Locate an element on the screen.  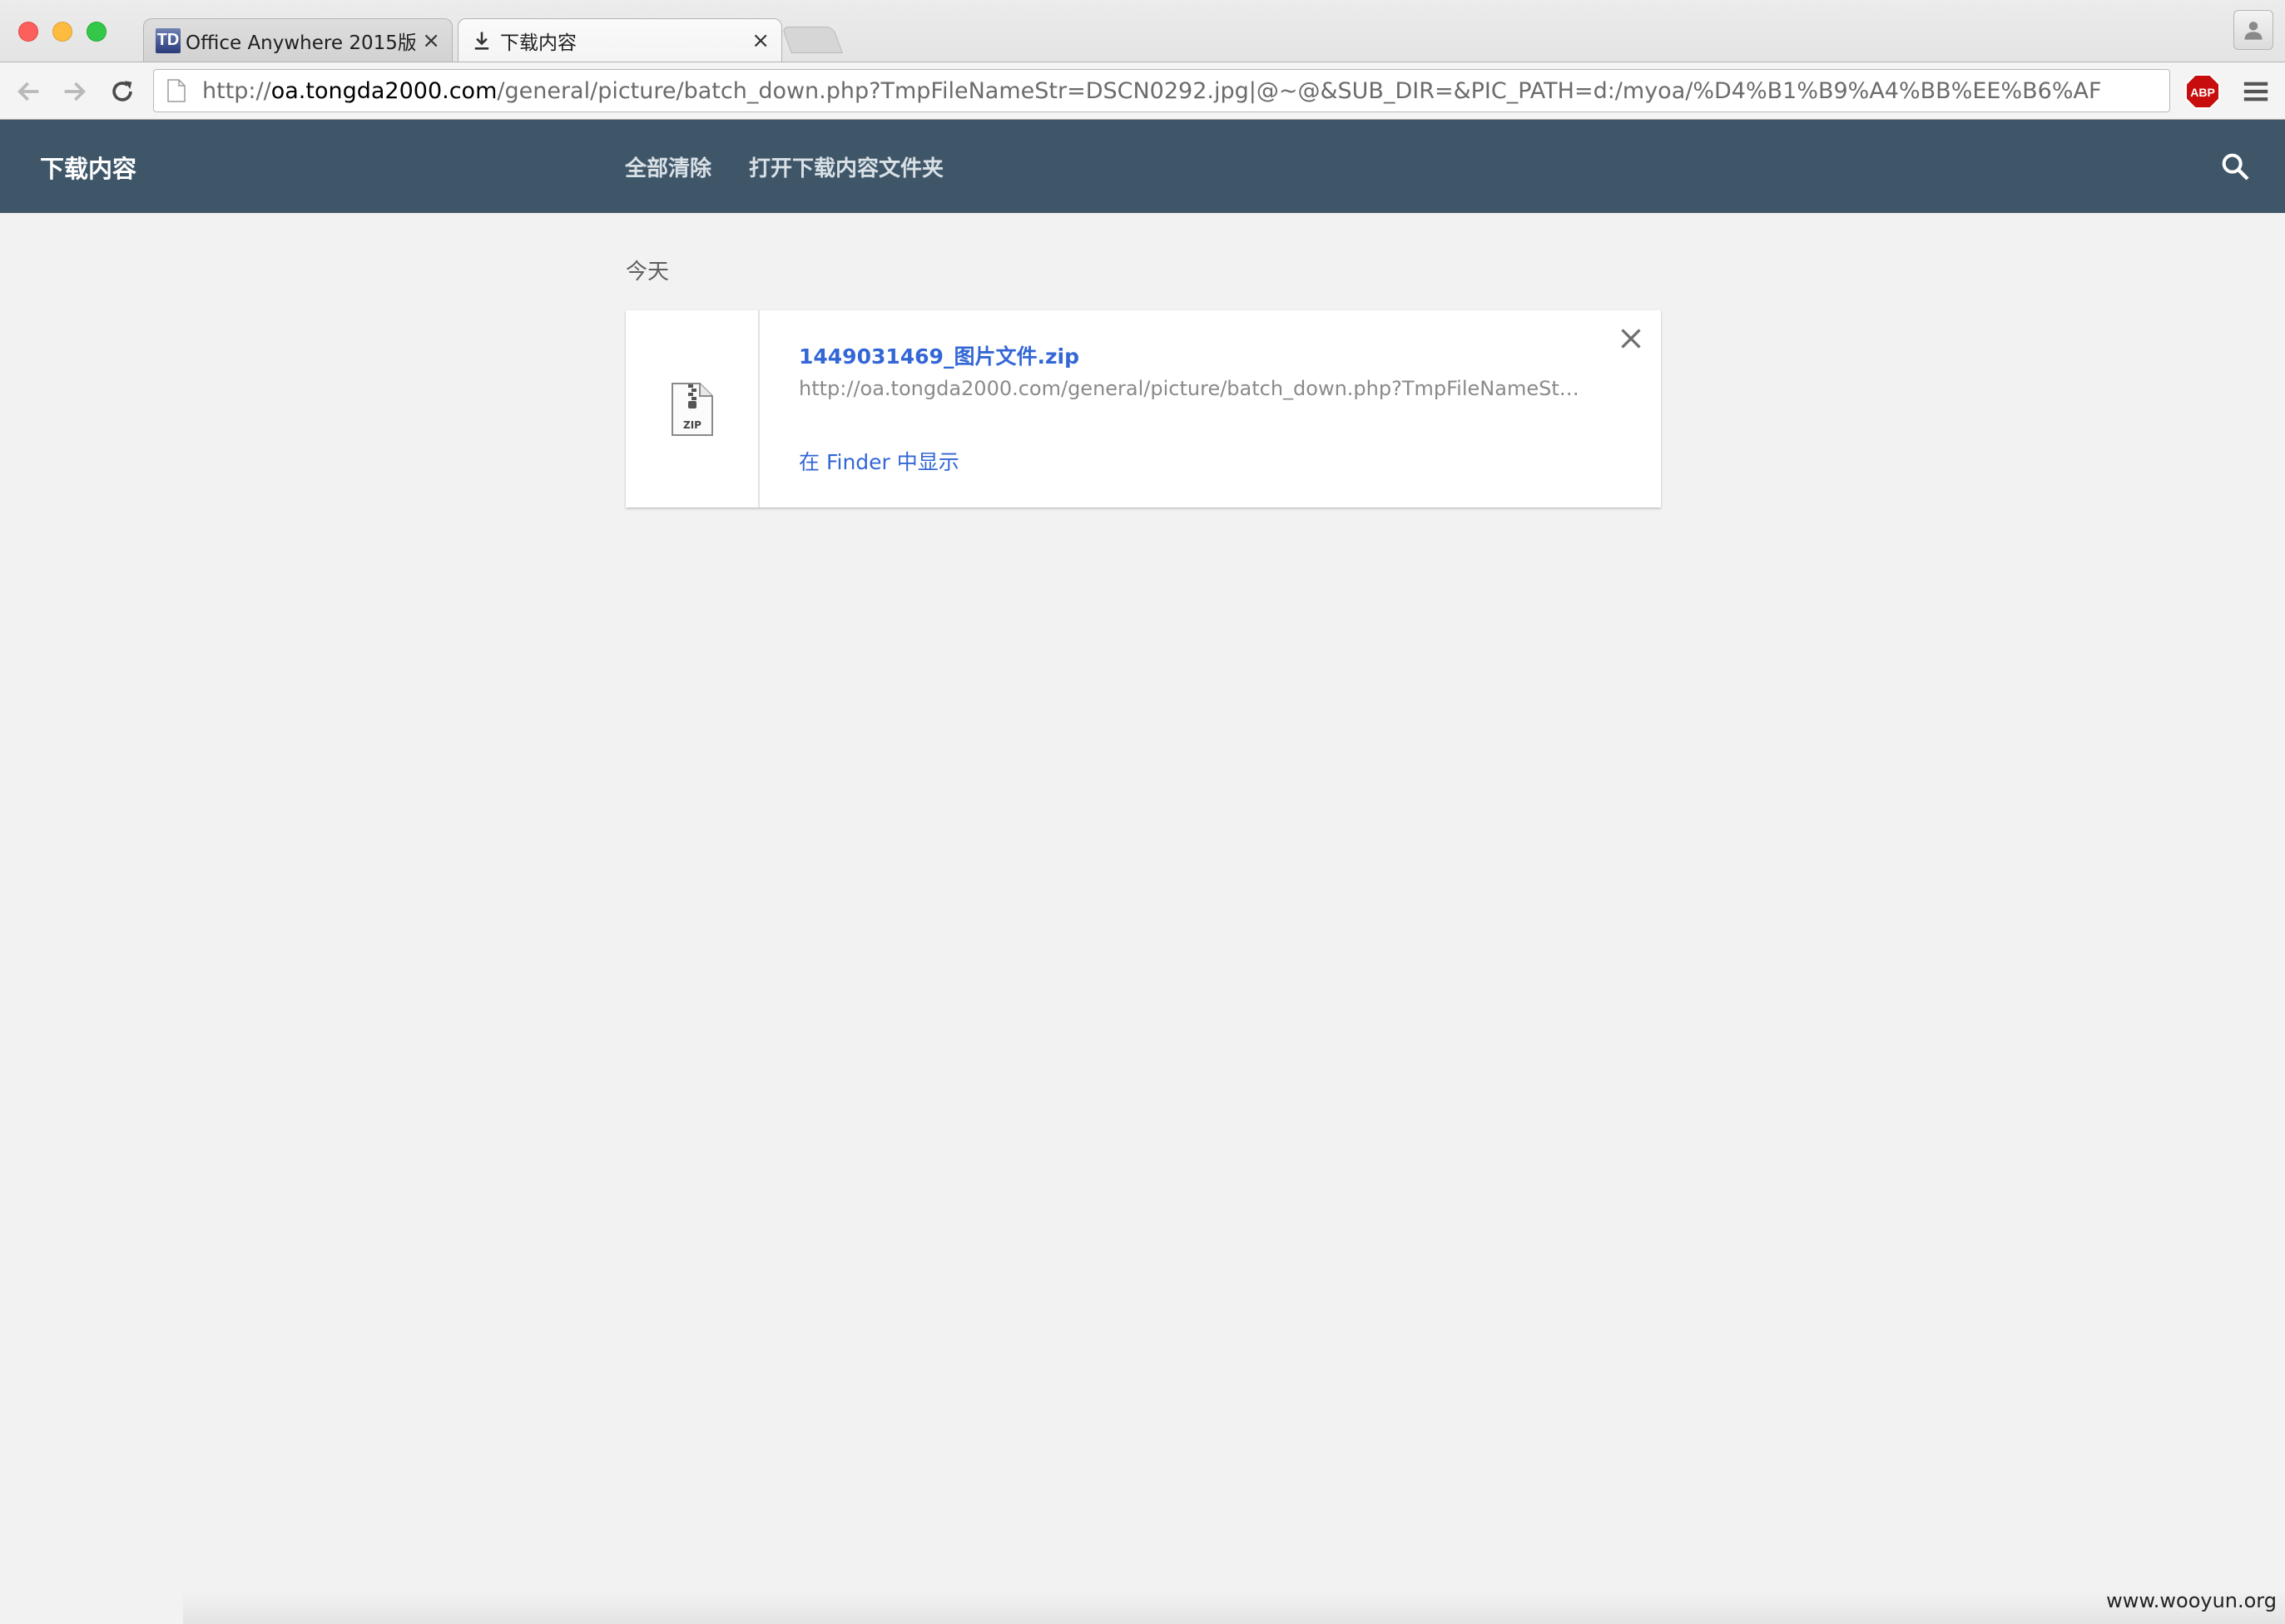
remove-item-close-icon is located at coordinates (1631, 339).